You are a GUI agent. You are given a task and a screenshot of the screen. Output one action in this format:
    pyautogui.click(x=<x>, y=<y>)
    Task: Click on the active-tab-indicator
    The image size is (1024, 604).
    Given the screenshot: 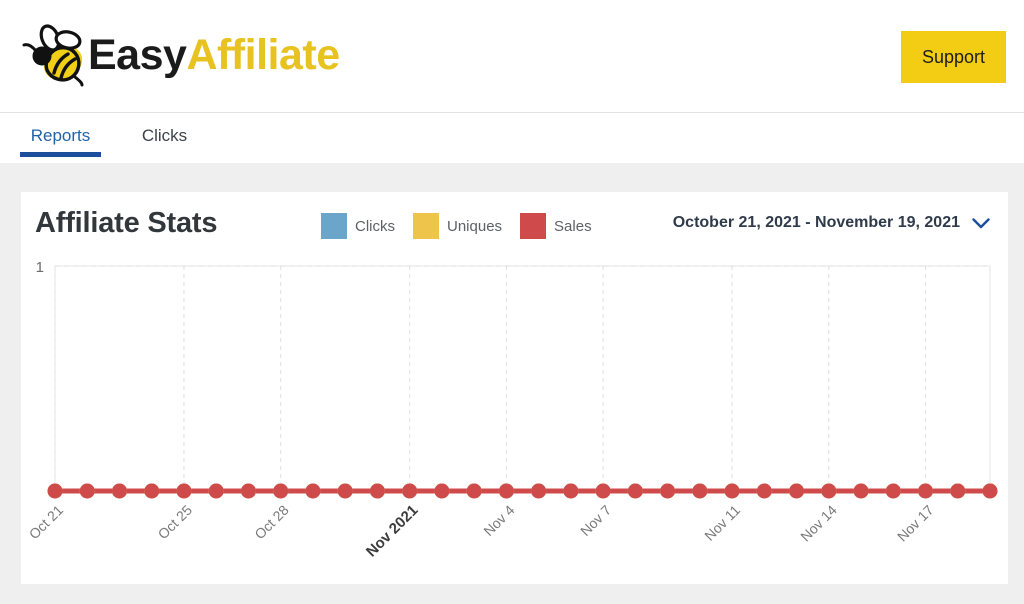 What is the action you would take?
    pyautogui.click(x=60, y=154)
    